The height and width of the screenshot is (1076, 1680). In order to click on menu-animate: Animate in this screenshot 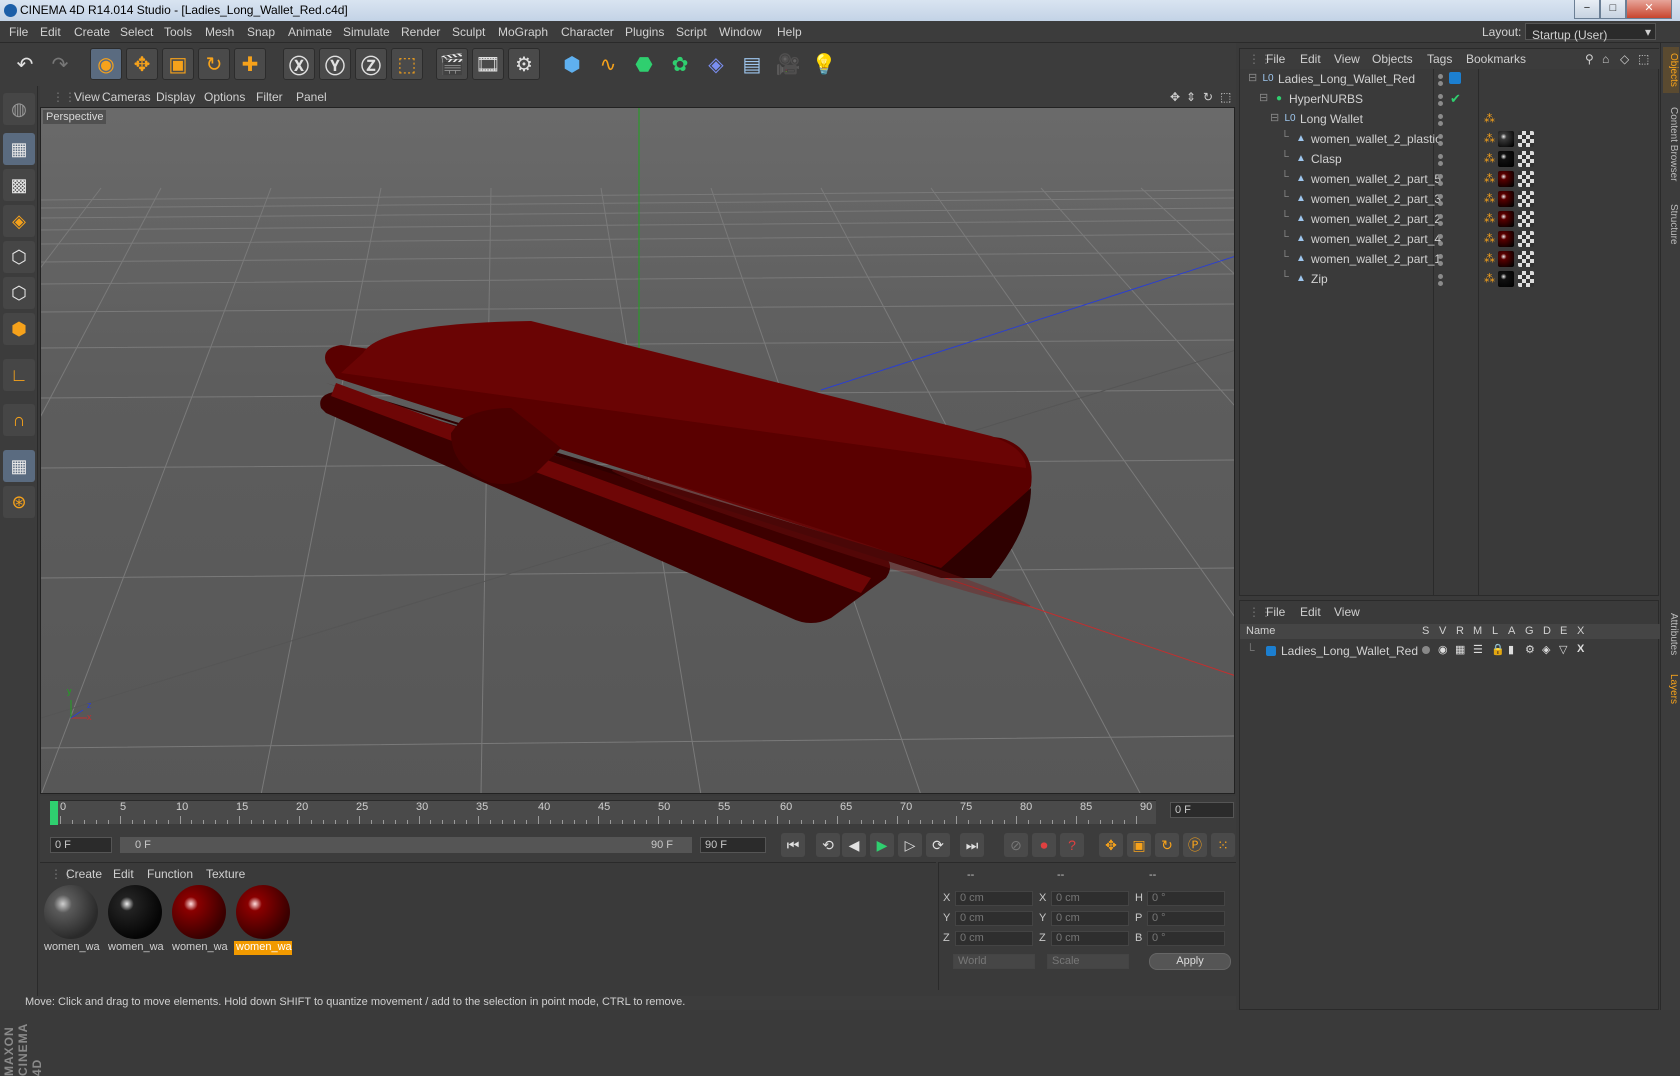, I will do `click(310, 32)`.